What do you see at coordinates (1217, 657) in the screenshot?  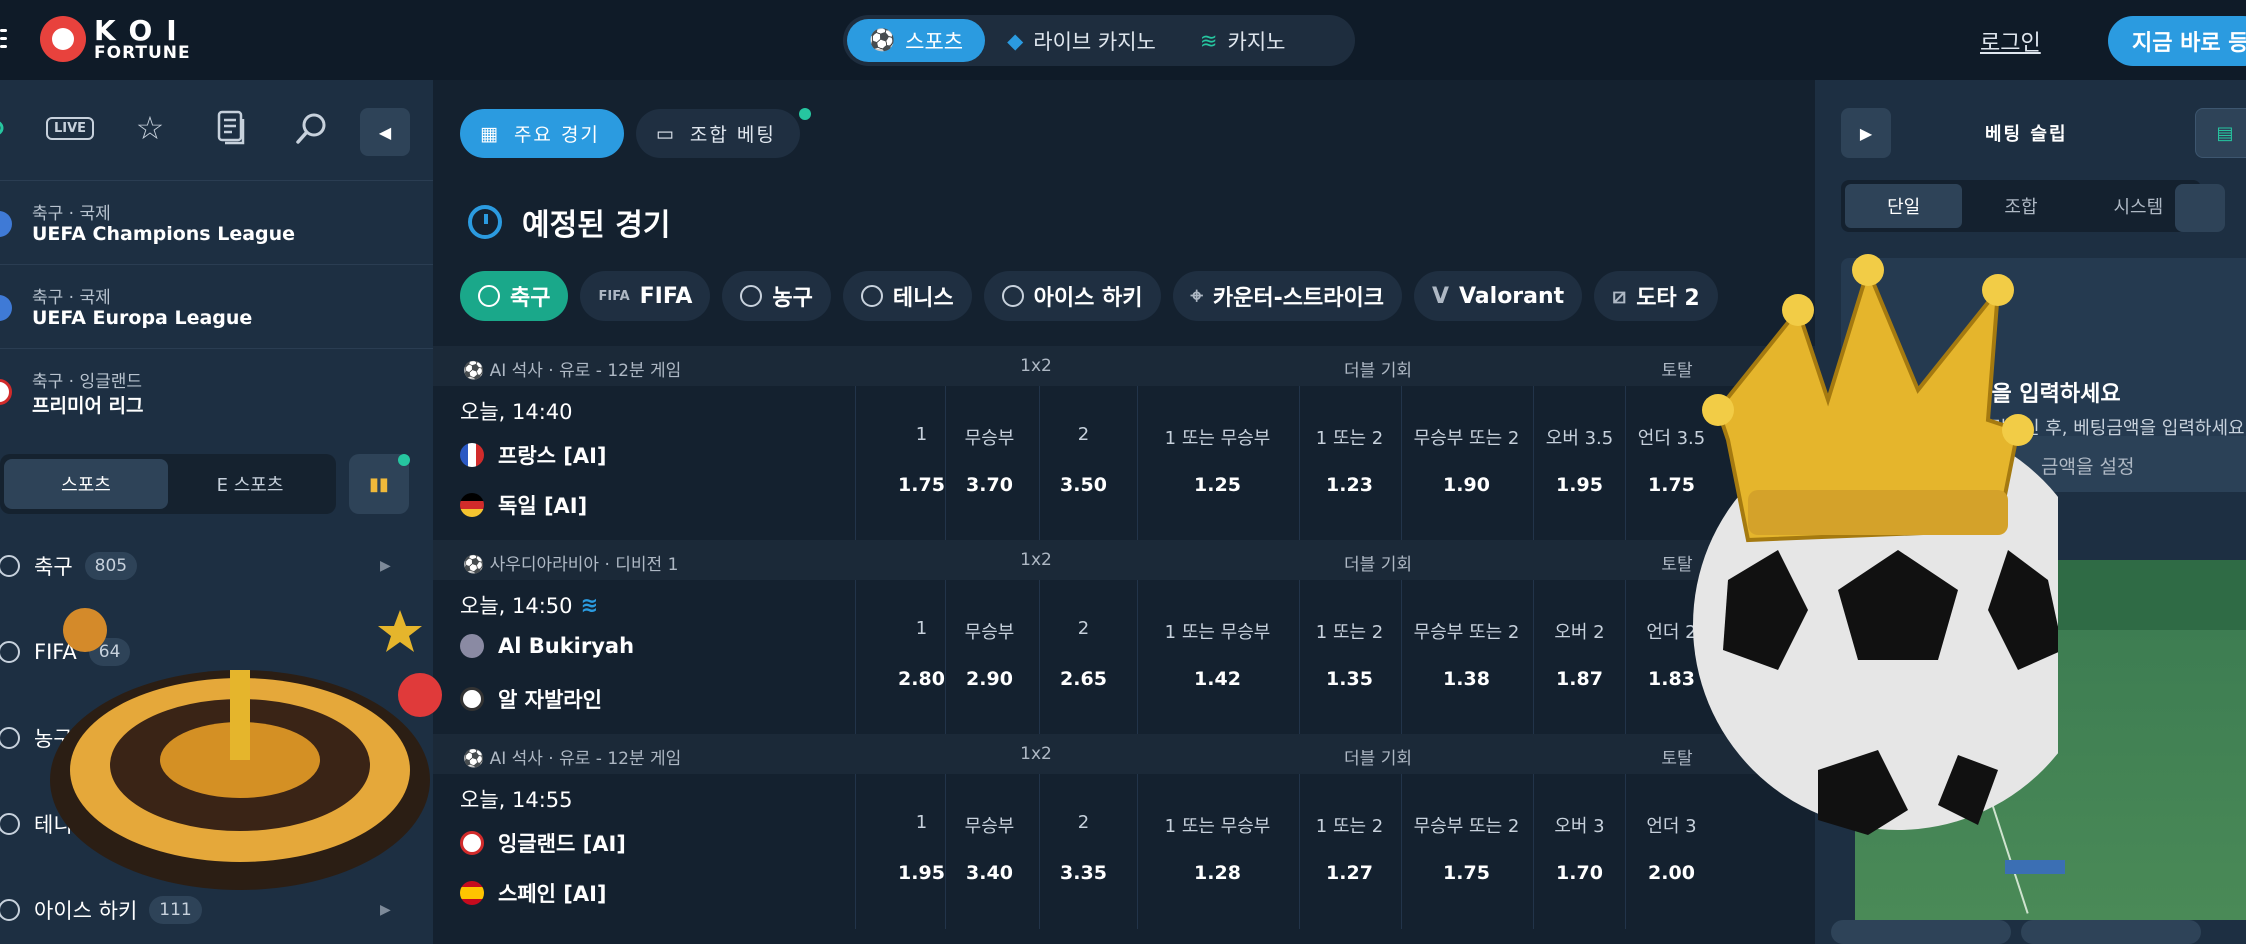 I see `odds-button: 1 또는 무승부 1.42` at bounding box center [1217, 657].